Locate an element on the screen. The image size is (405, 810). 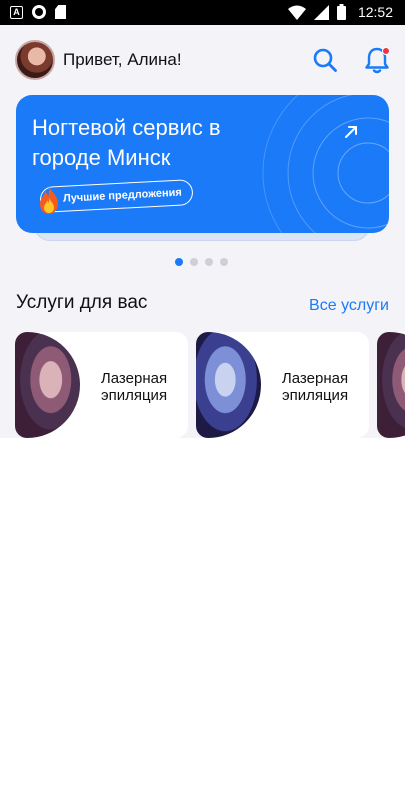
wifi-icon is located at coordinates (296, 12).